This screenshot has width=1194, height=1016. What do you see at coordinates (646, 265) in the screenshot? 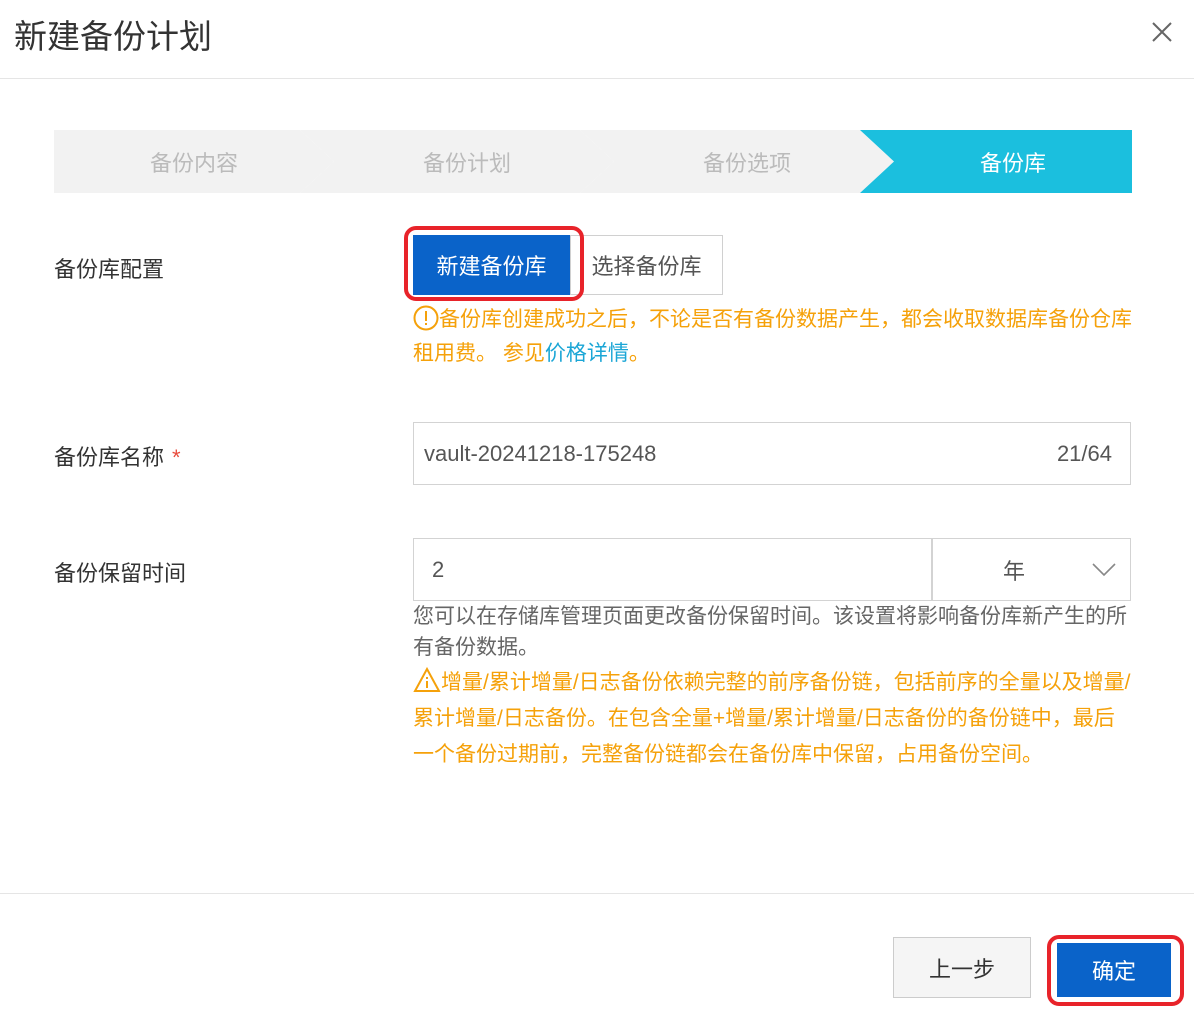
I see `select-vault-button: 选择备份库` at bounding box center [646, 265].